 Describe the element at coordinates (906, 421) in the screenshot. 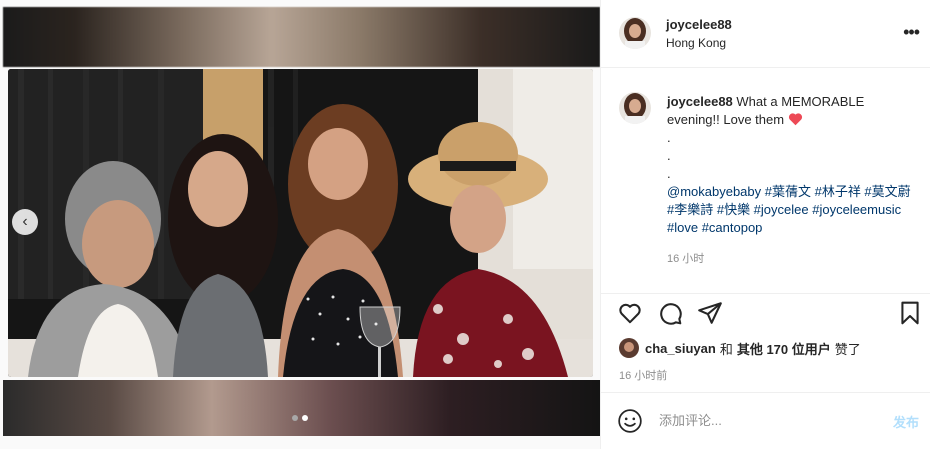

I see `post-comment-button: 发布` at that location.